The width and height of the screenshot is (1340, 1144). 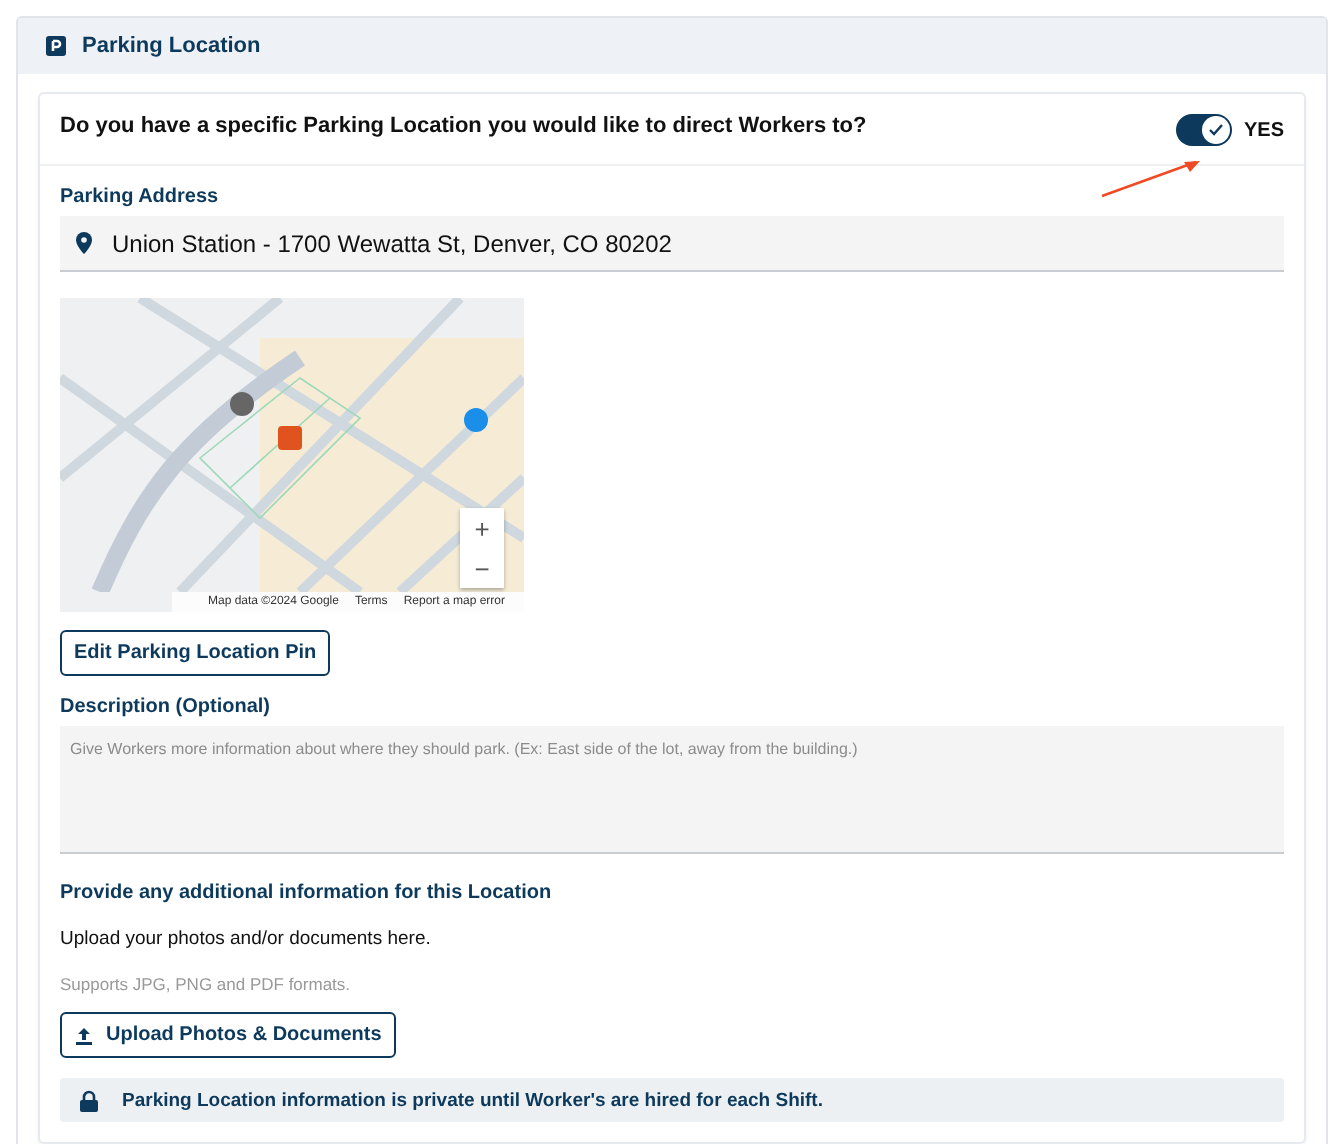 I want to click on upload-icon, so click(x=84, y=1035).